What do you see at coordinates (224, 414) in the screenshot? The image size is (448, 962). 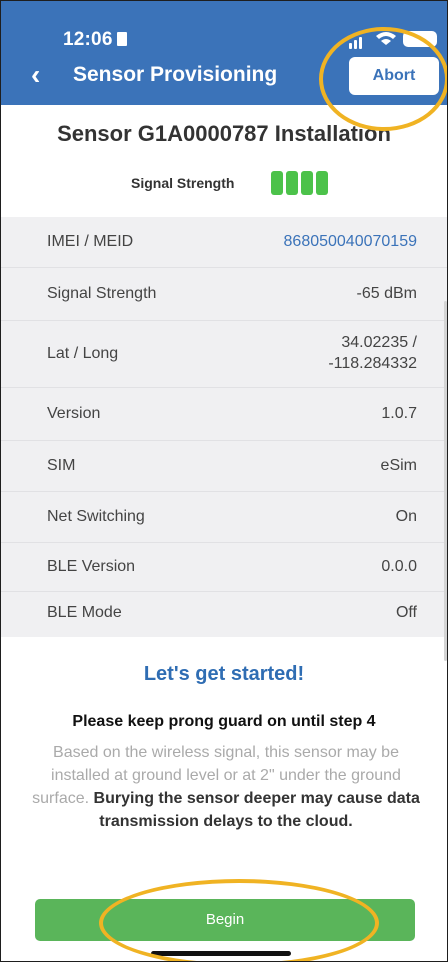 I see `detail-row-version: Version 1.0.7` at bounding box center [224, 414].